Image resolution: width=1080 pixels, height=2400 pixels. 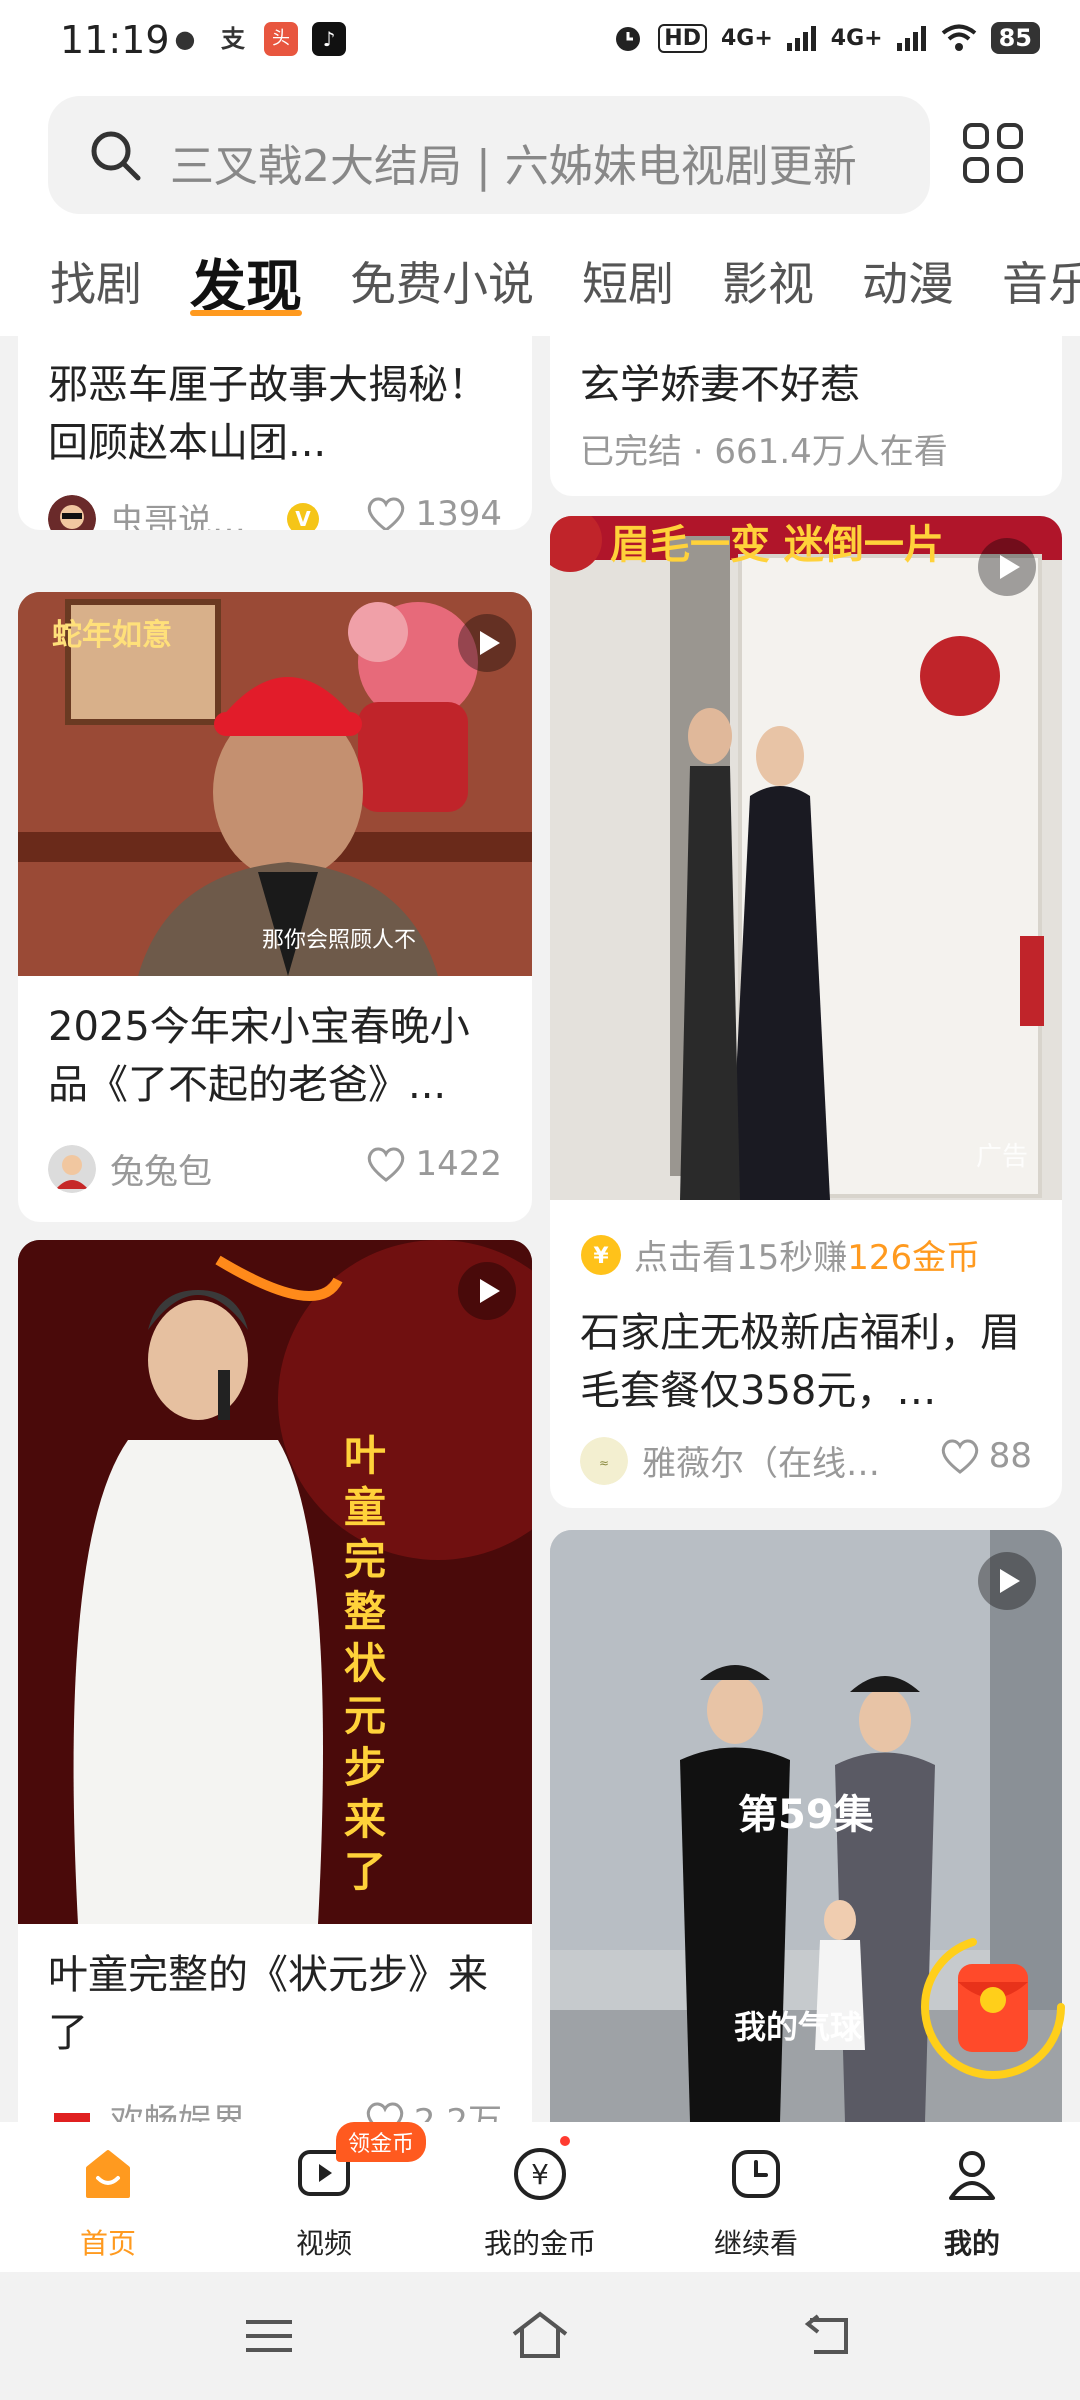 What do you see at coordinates (457, 2112) in the screenshot?
I see `like-count-value: 2.2万` at bounding box center [457, 2112].